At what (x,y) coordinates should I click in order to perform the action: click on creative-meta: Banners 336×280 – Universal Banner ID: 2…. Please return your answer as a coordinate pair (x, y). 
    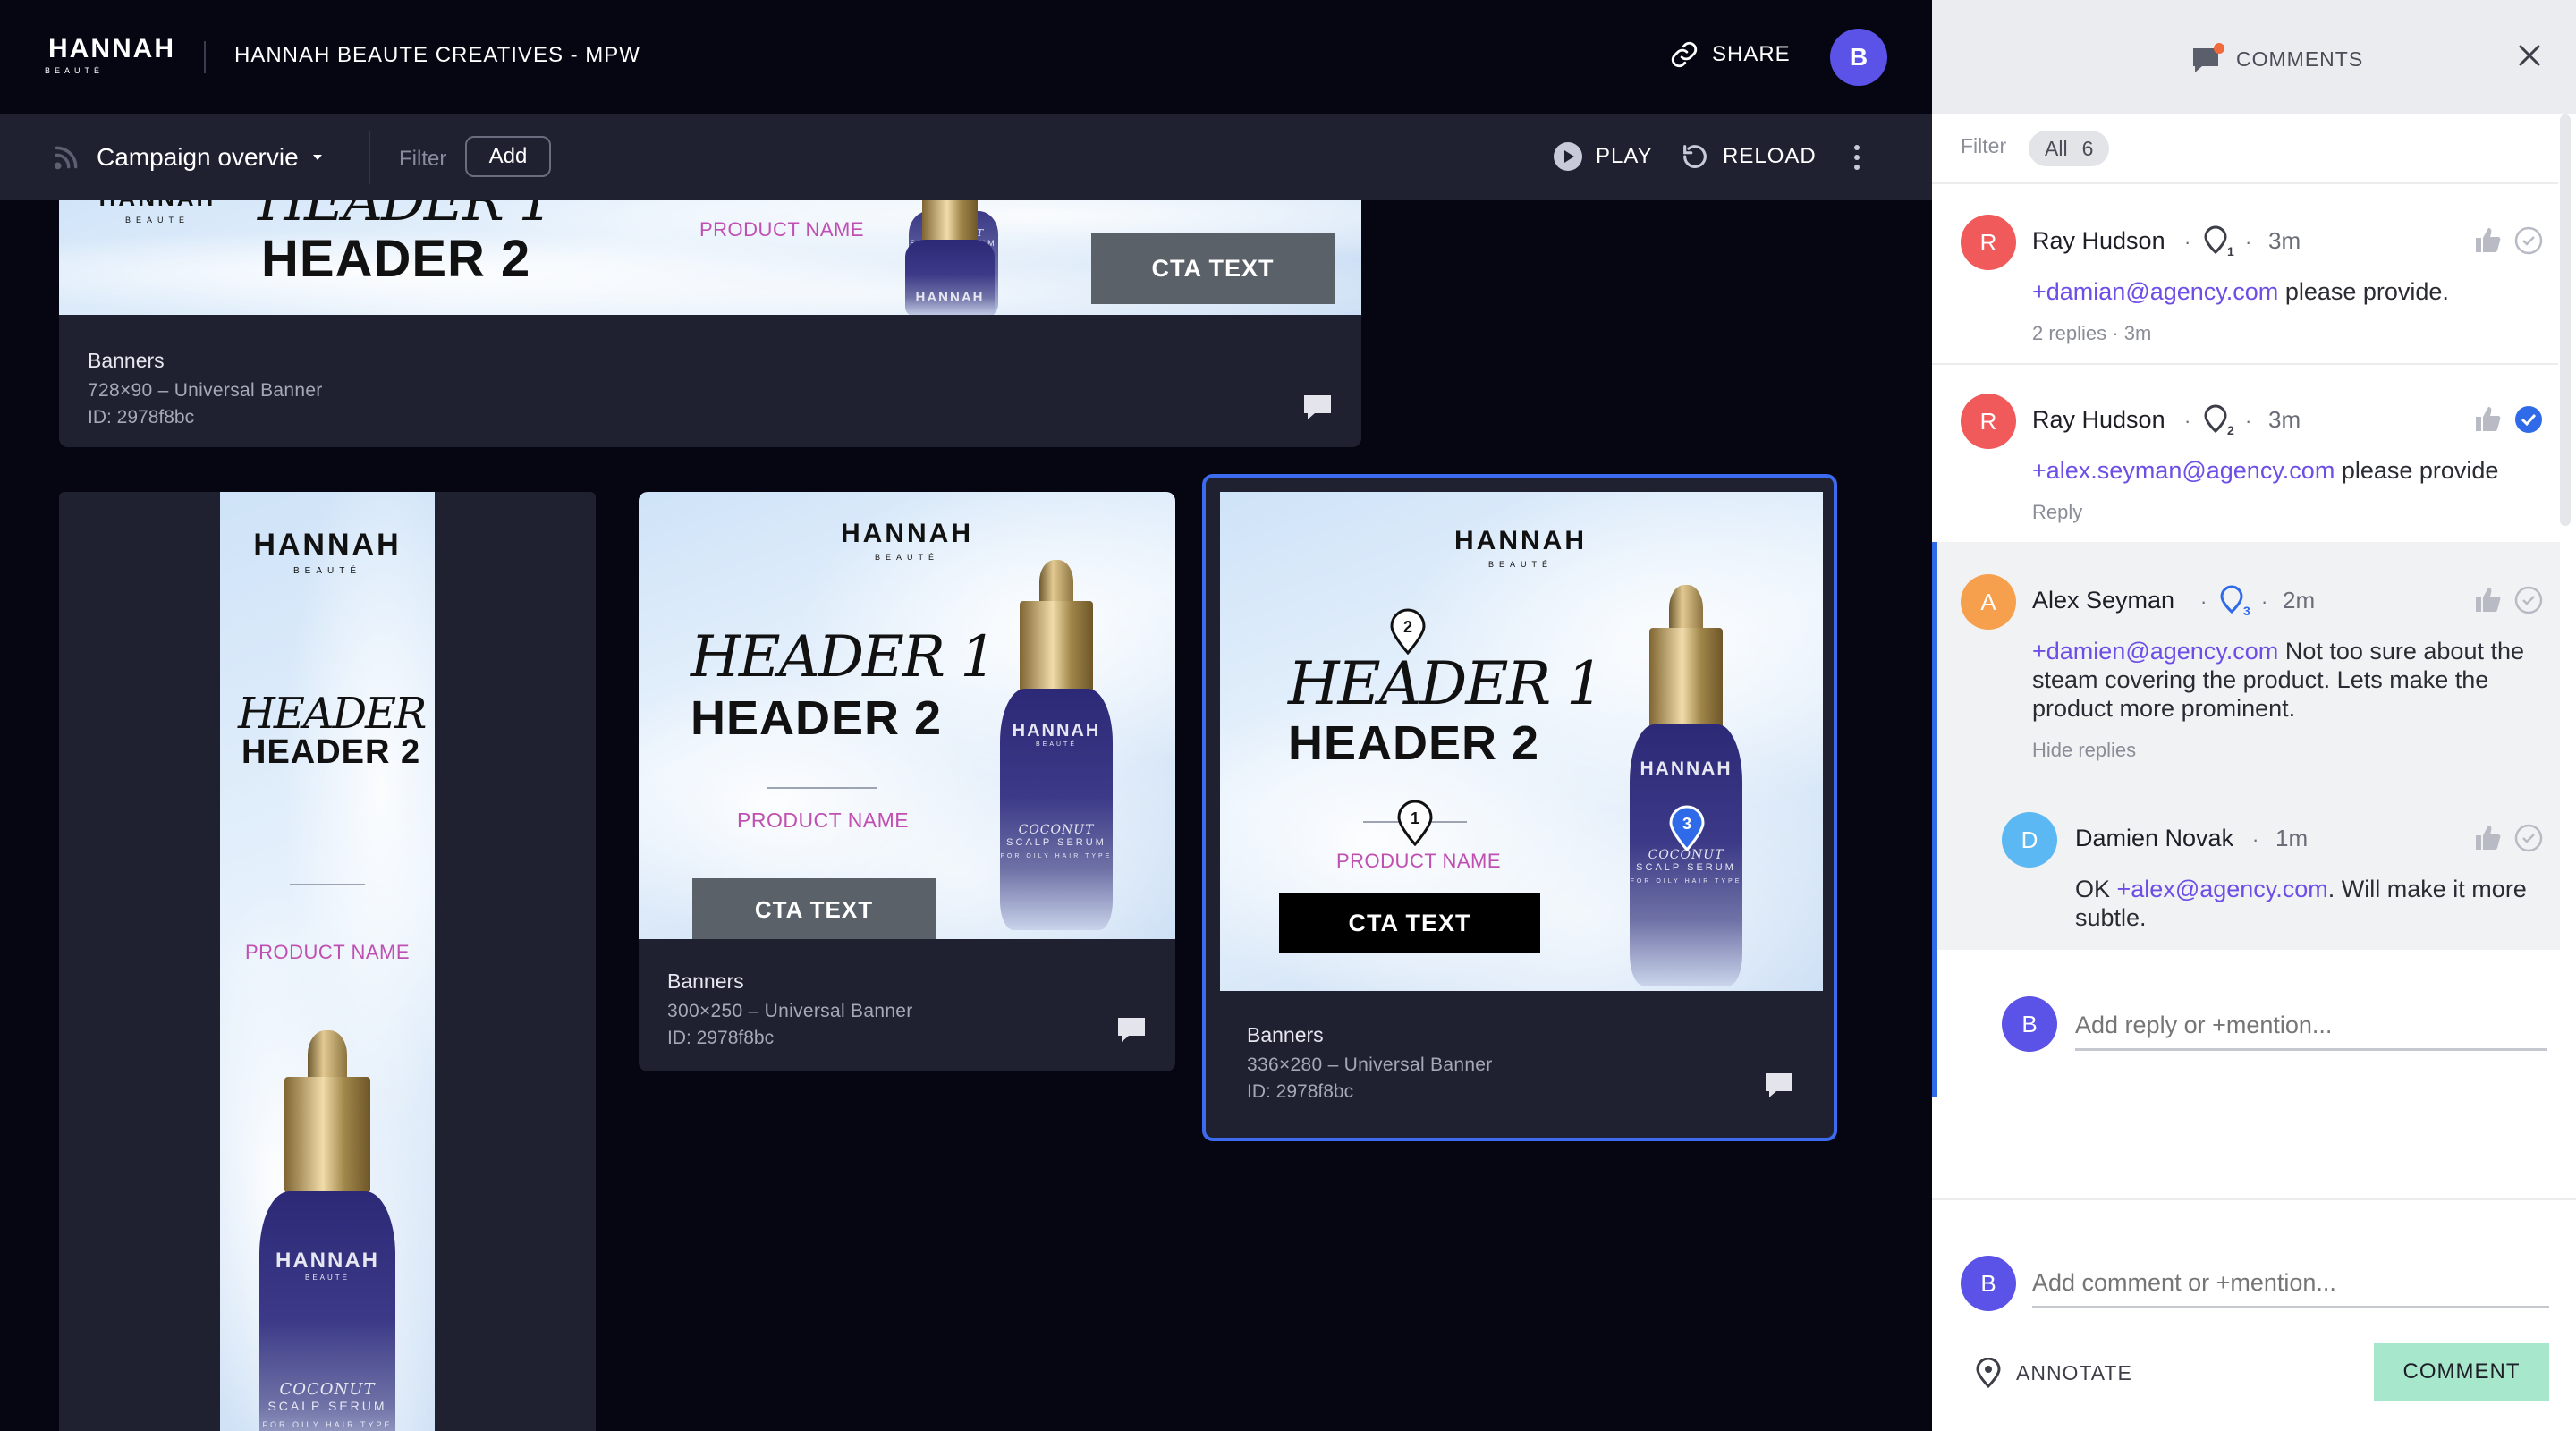
    Looking at the image, I should click on (1370, 1063).